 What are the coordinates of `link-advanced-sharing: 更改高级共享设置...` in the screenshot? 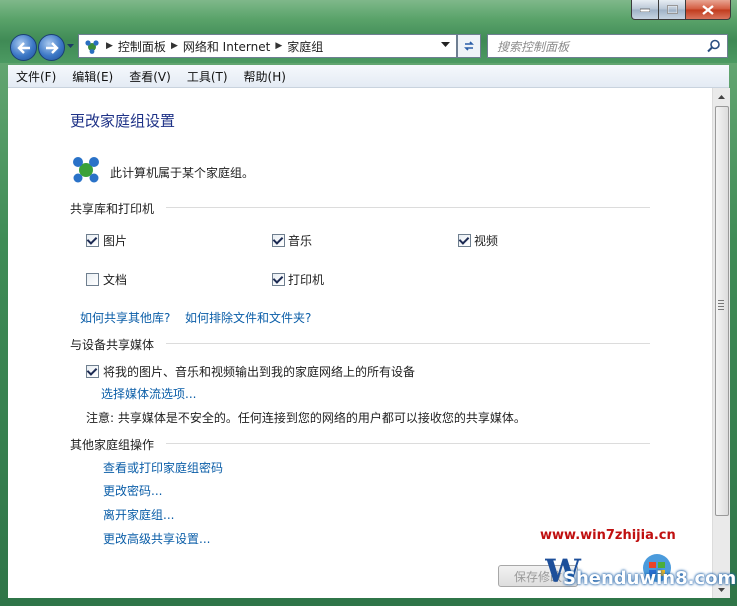 It's located at (156, 538).